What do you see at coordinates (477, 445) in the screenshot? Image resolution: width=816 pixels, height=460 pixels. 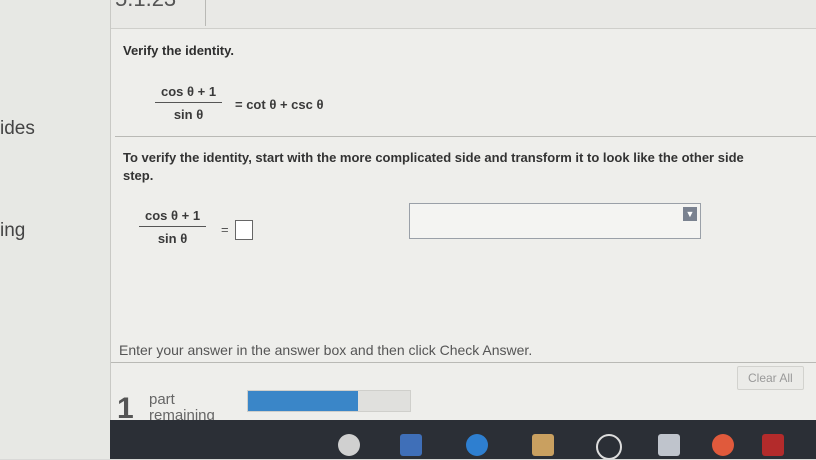 I see `folder-icon` at bounding box center [477, 445].